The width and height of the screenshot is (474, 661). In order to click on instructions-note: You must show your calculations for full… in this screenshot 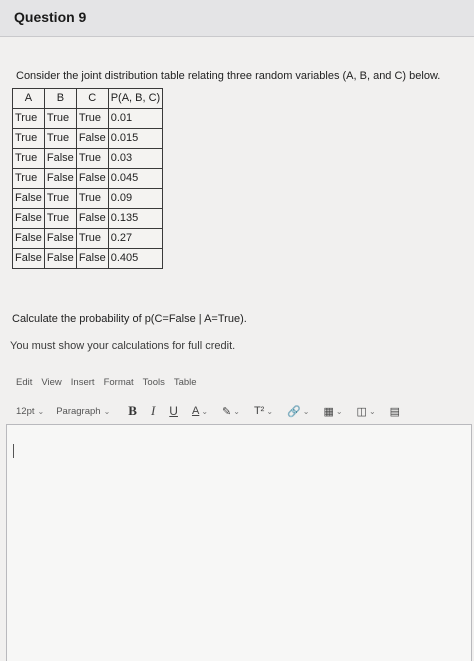, I will do `click(123, 346)`.